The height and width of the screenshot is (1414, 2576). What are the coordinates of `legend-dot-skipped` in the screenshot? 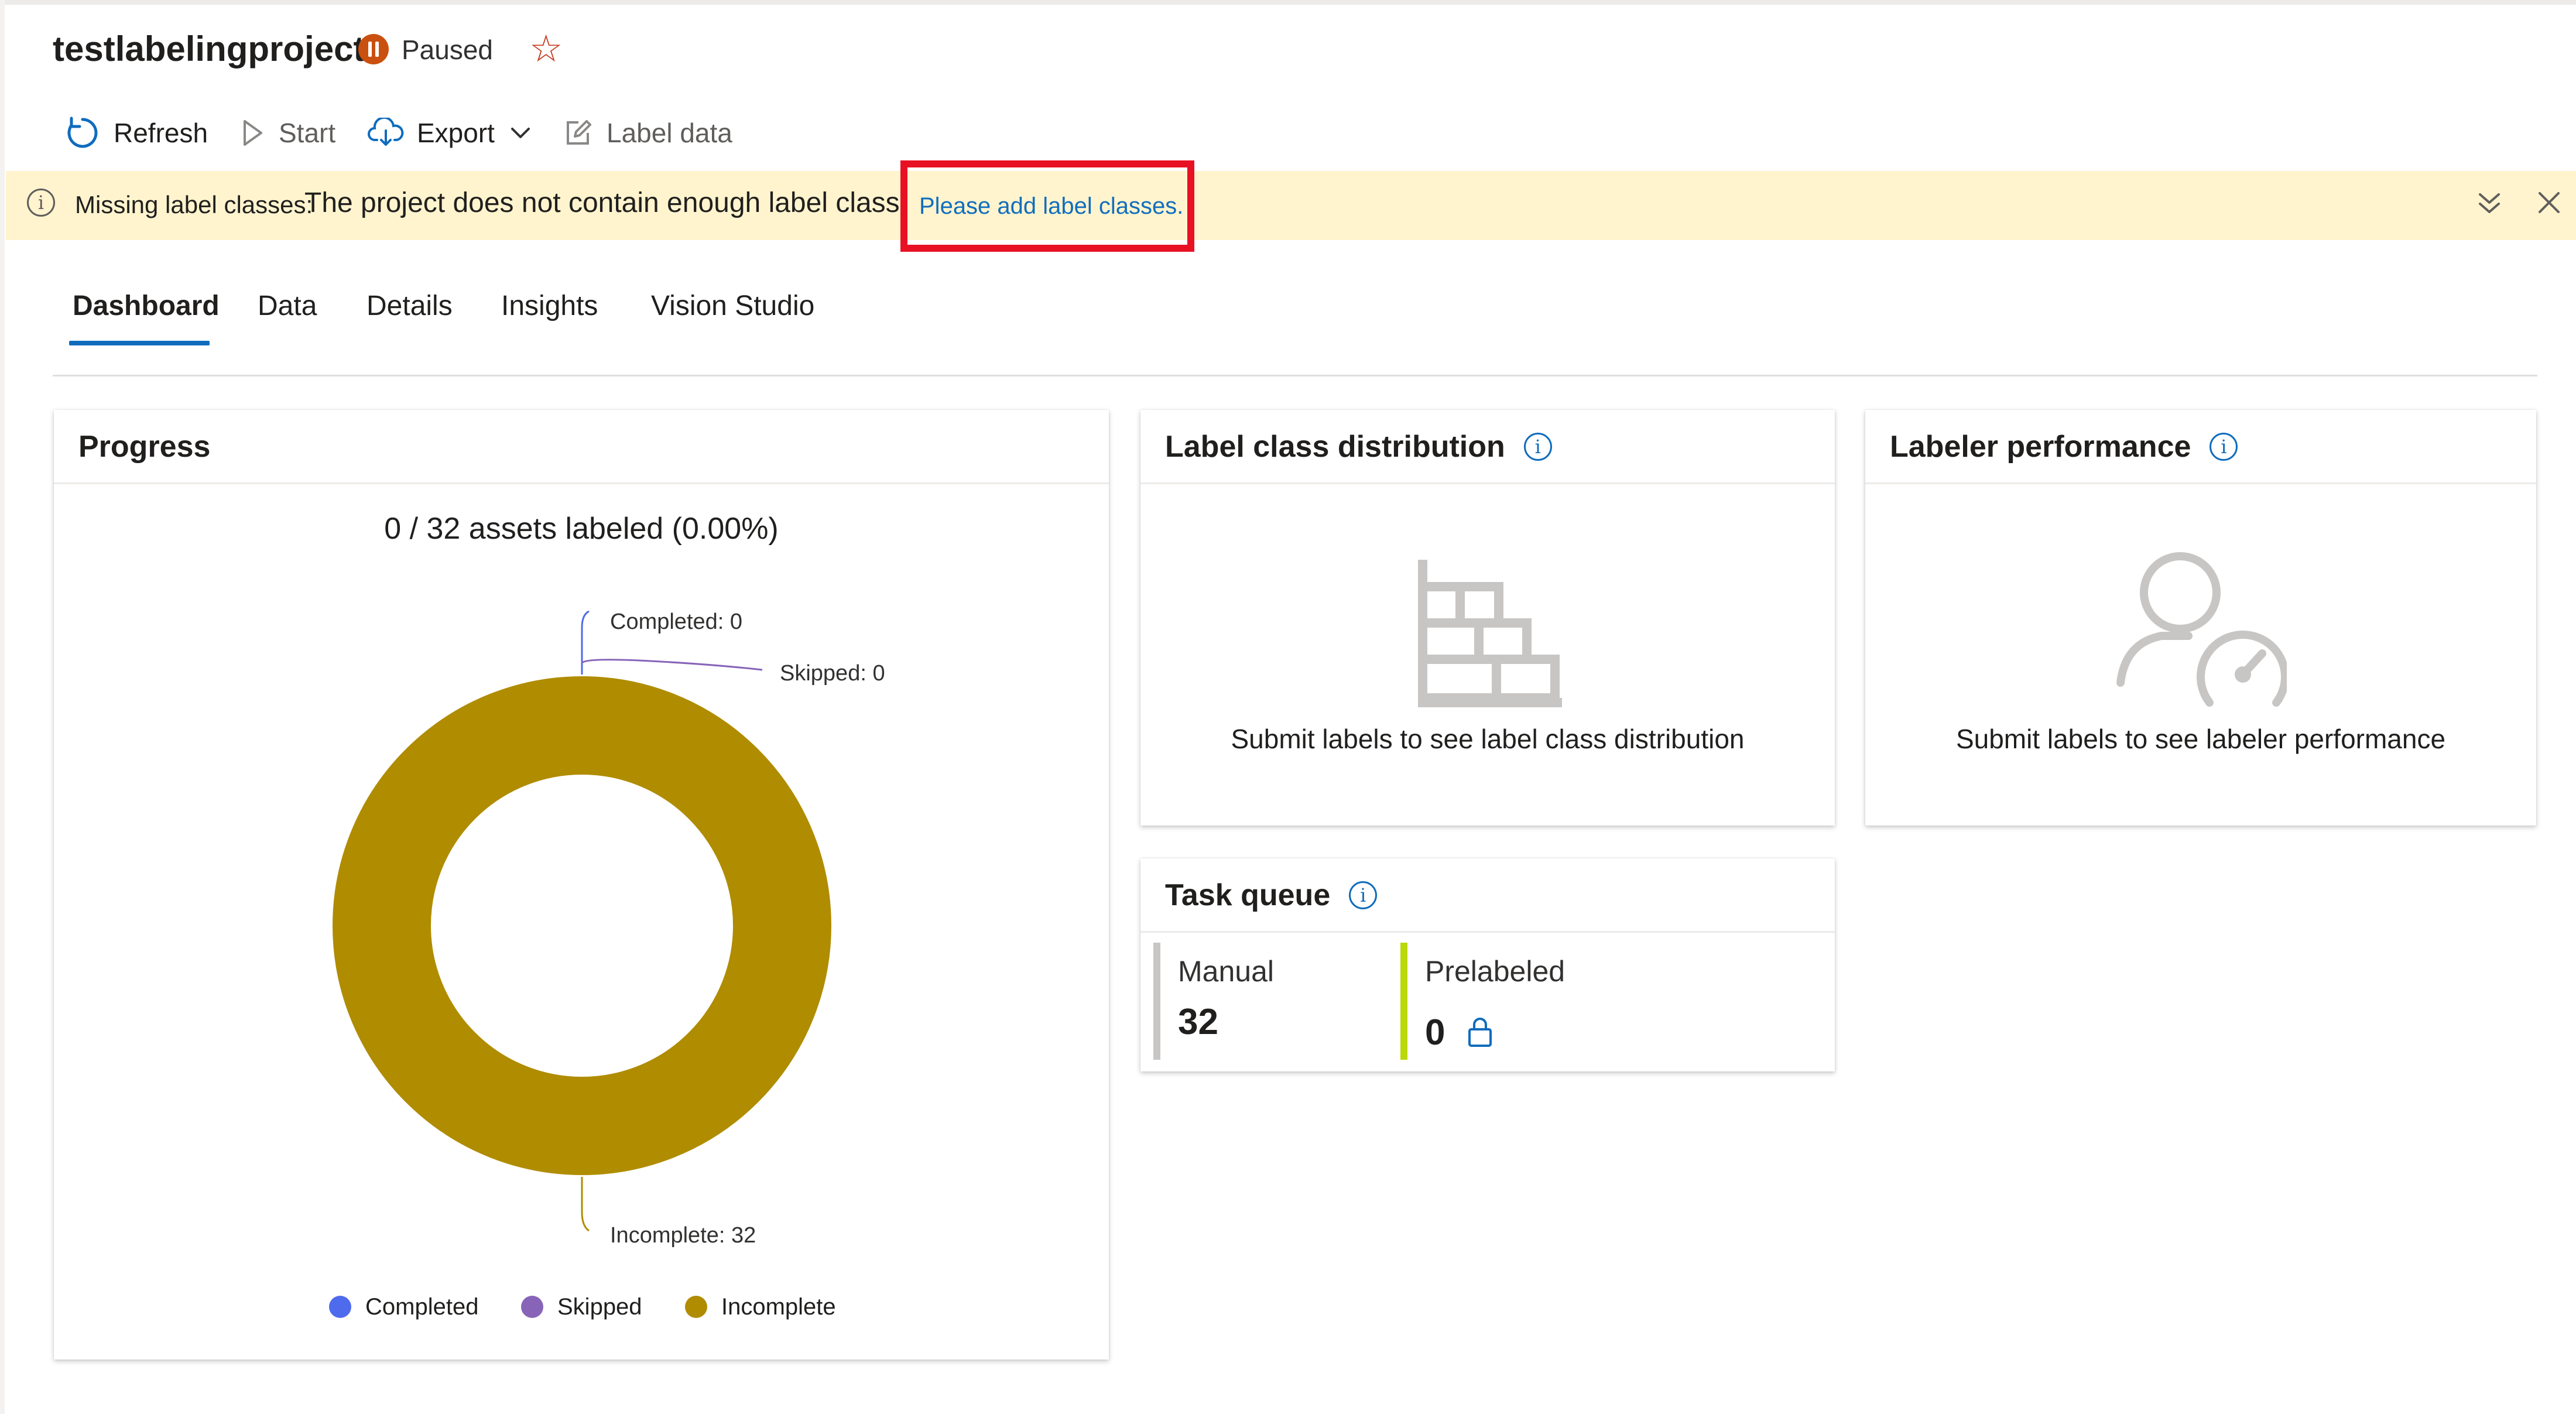 It's located at (532, 1307).